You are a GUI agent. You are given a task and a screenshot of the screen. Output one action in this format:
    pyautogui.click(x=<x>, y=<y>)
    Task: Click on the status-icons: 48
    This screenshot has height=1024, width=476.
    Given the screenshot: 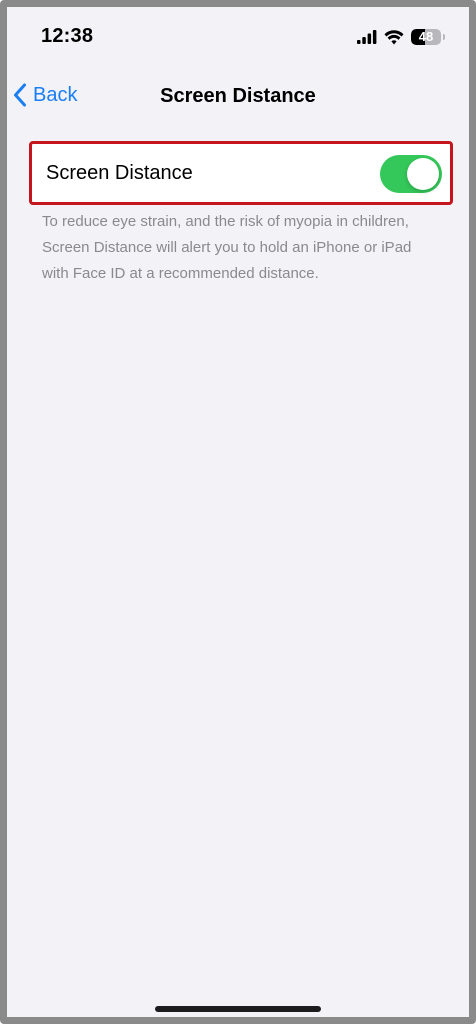 What is the action you would take?
    pyautogui.click(x=401, y=37)
    